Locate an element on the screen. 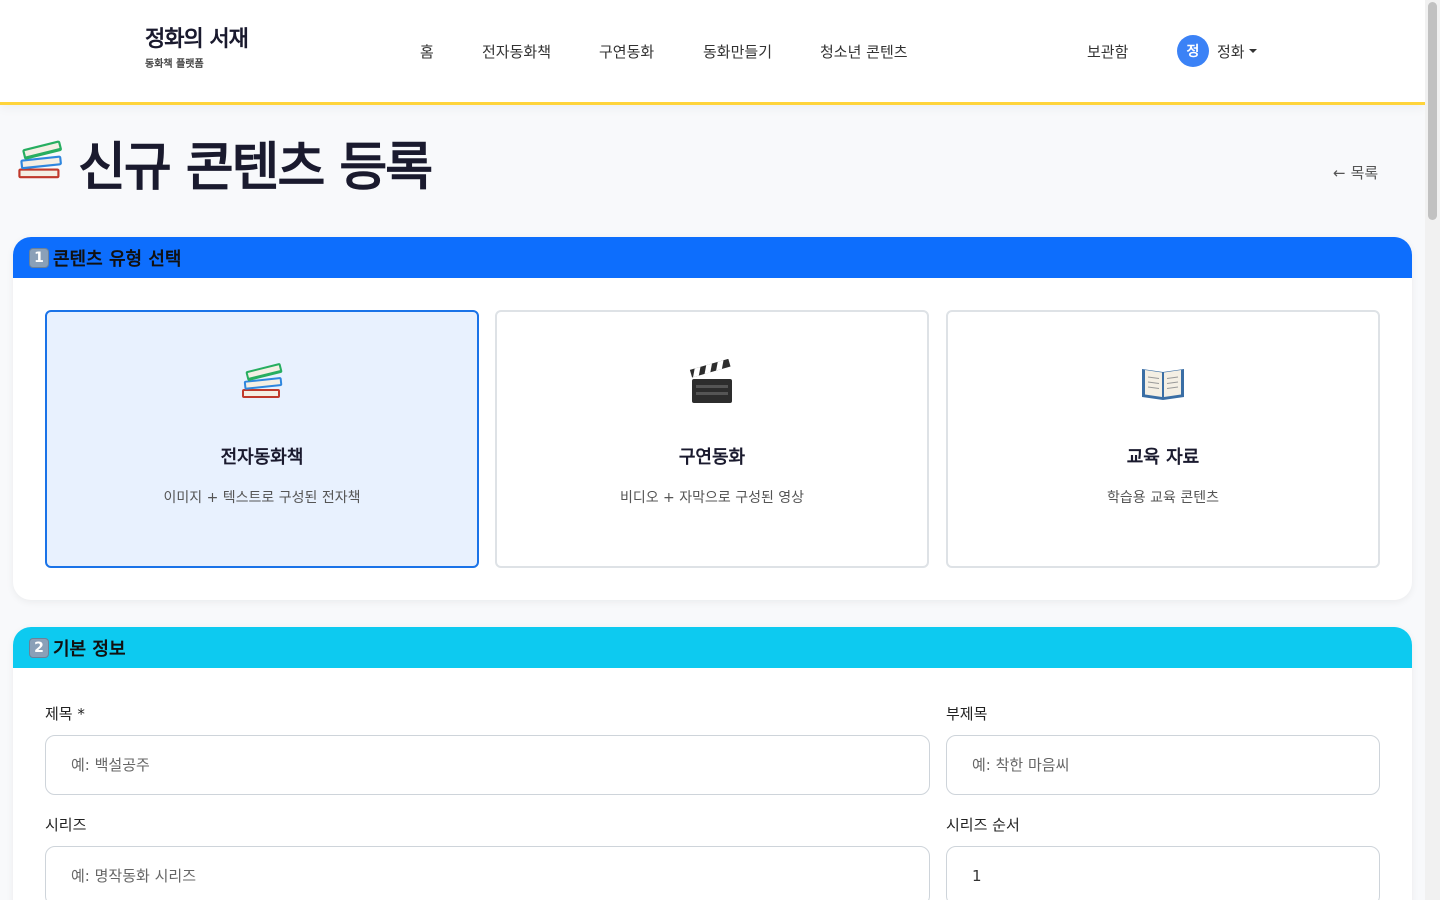 The image size is (1440, 900). type-option-ebook: 전자동화책 이미지 + 텍스트로 구성된 전자책 is located at coordinates (262, 439).